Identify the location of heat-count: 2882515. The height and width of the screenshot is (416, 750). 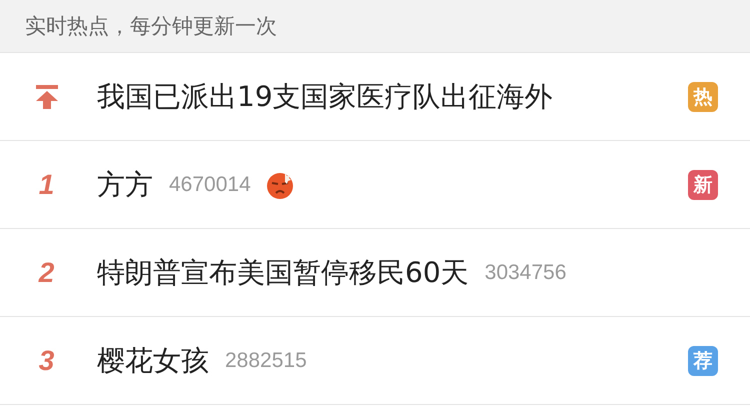
(266, 360).